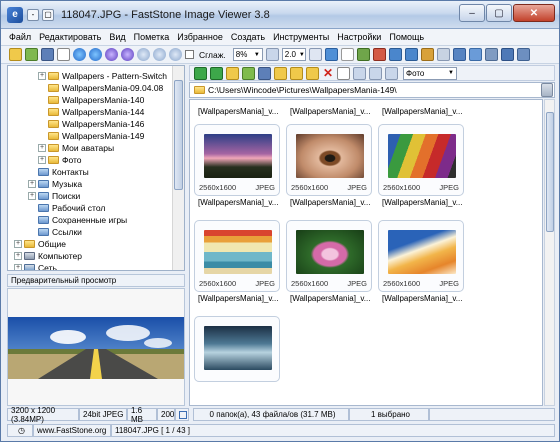 The width and height of the screenshot is (560, 442). I want to click on details-view-icon, so click(343, 73).